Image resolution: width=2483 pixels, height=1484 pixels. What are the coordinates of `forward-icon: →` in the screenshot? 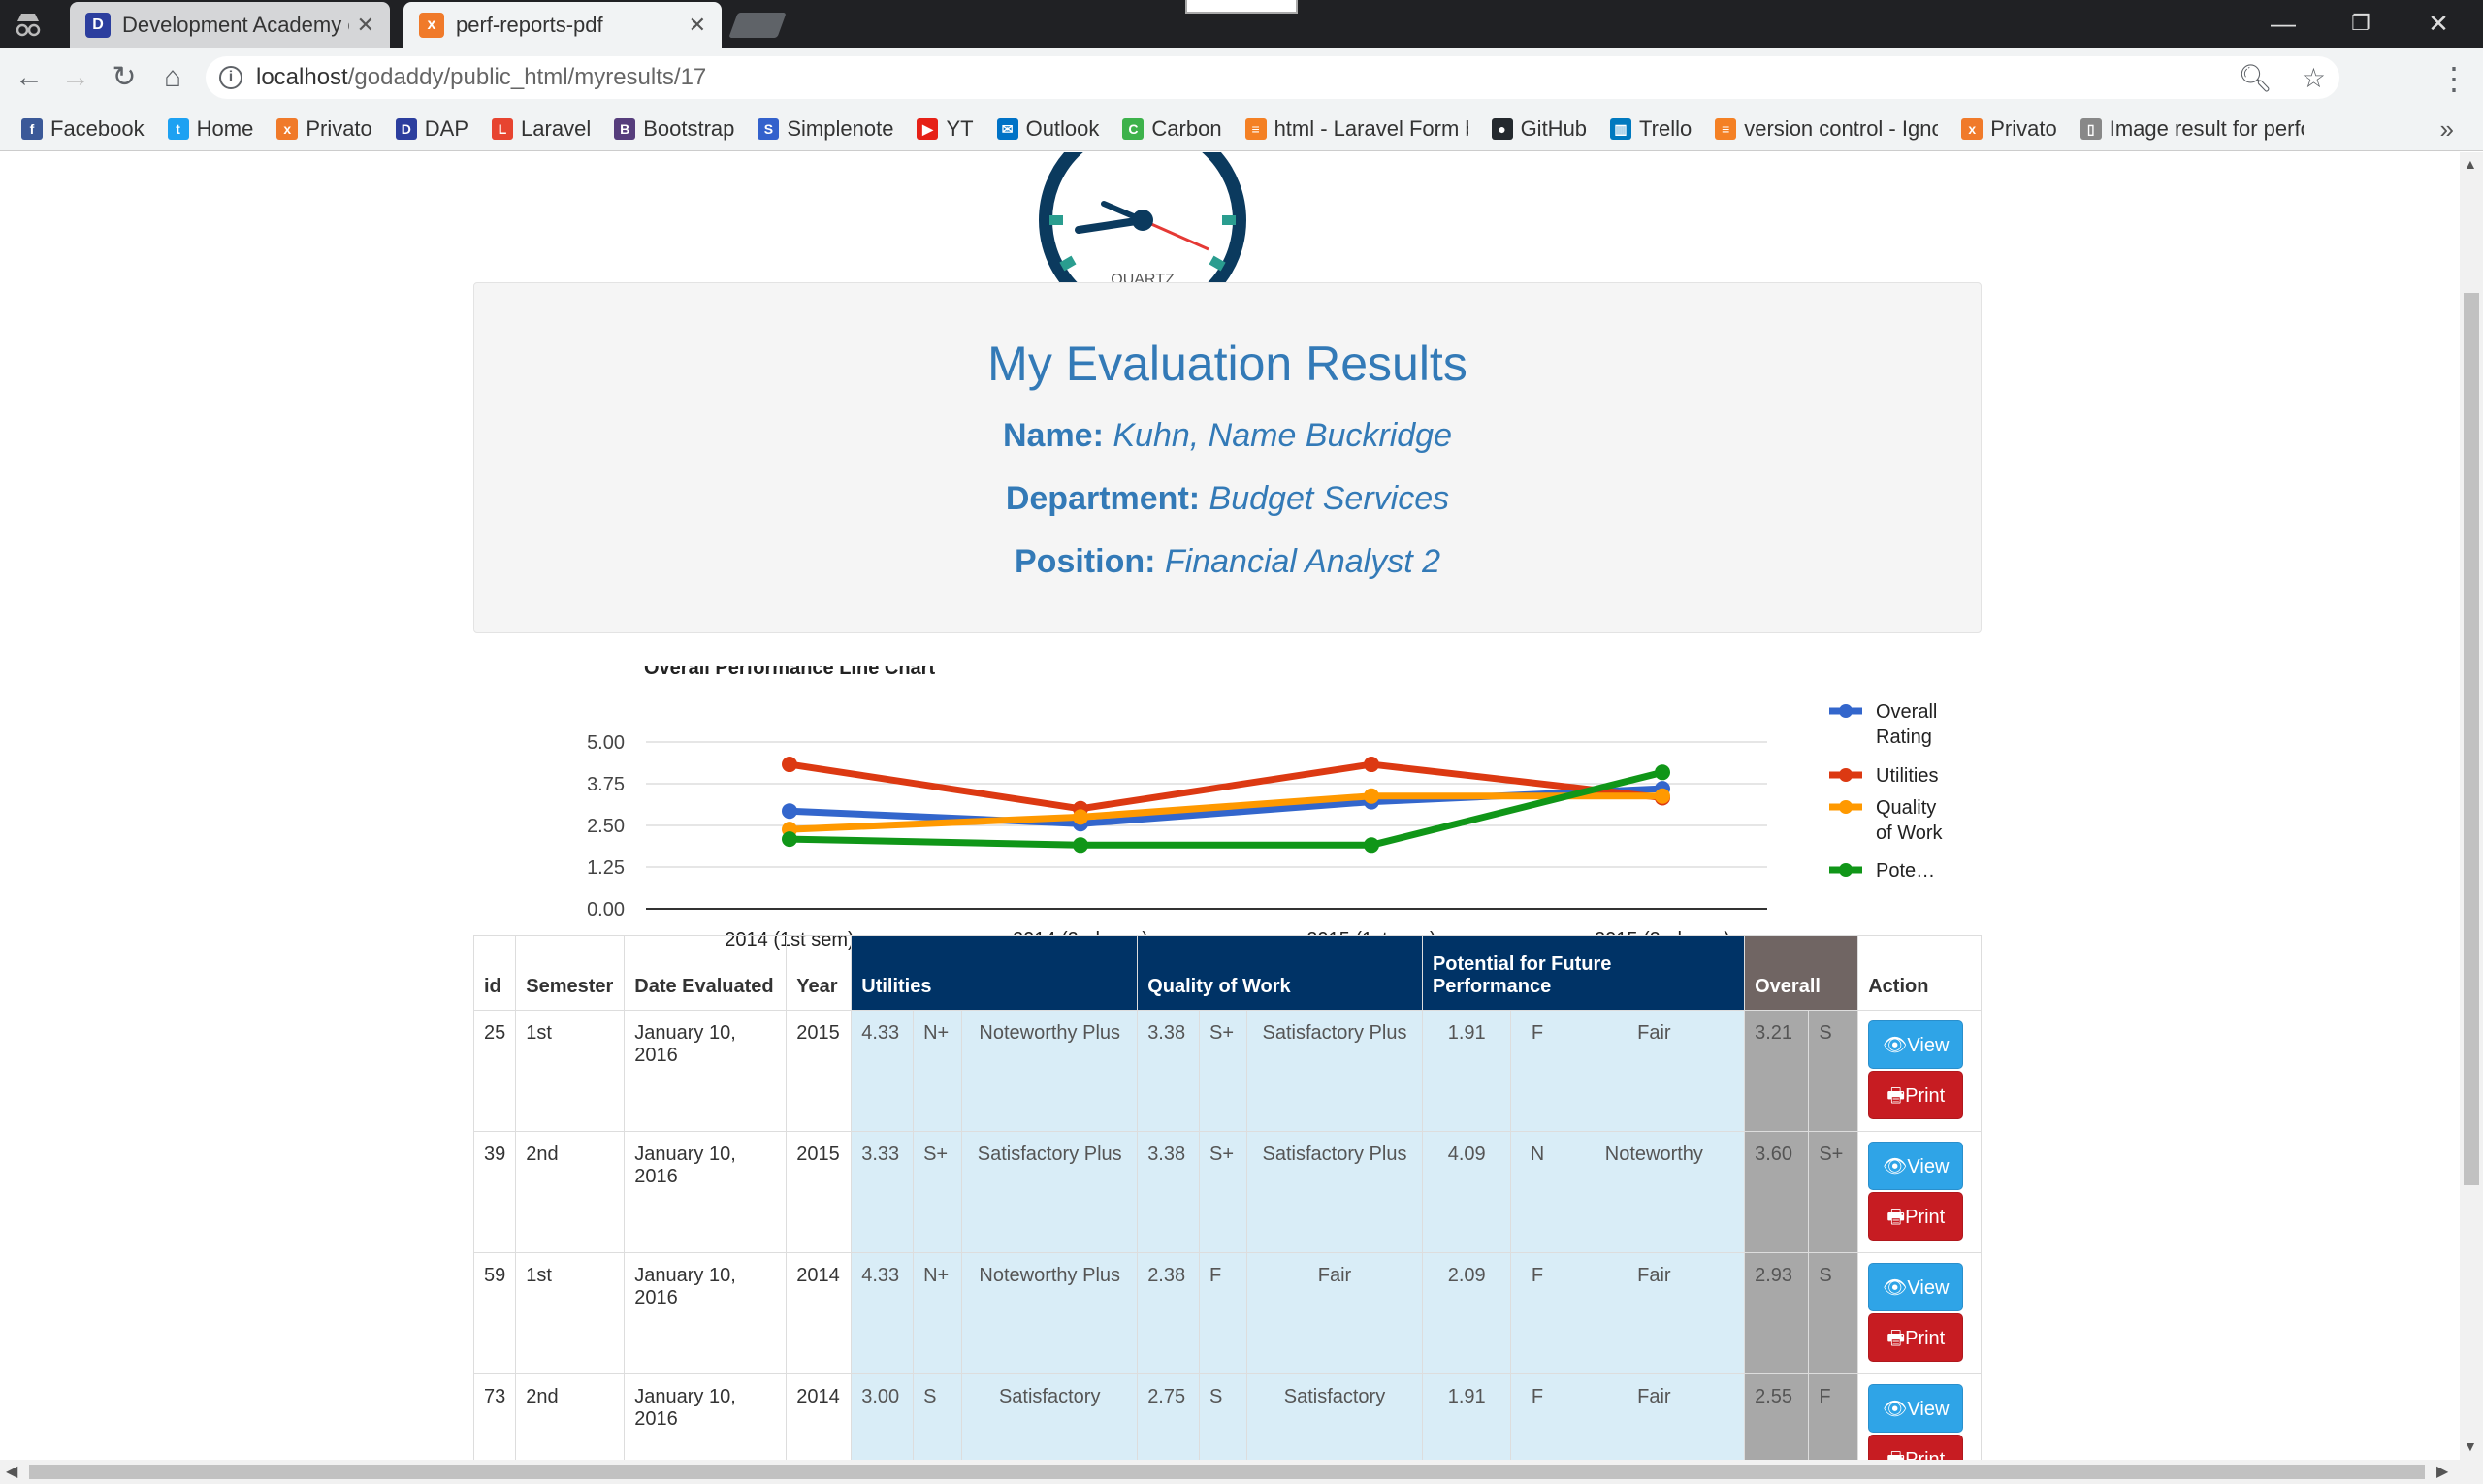 It's located at (76, 77).